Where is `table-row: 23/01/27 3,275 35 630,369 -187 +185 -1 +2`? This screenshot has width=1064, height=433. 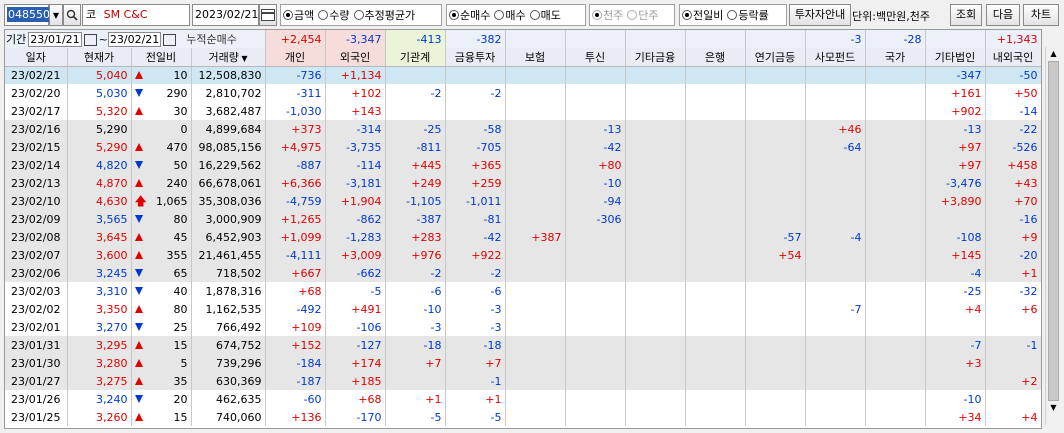 table-row: 23/01/27 3,275 35 630,369 -187 +185 -1 +2 is located at coordinates (523, 381).